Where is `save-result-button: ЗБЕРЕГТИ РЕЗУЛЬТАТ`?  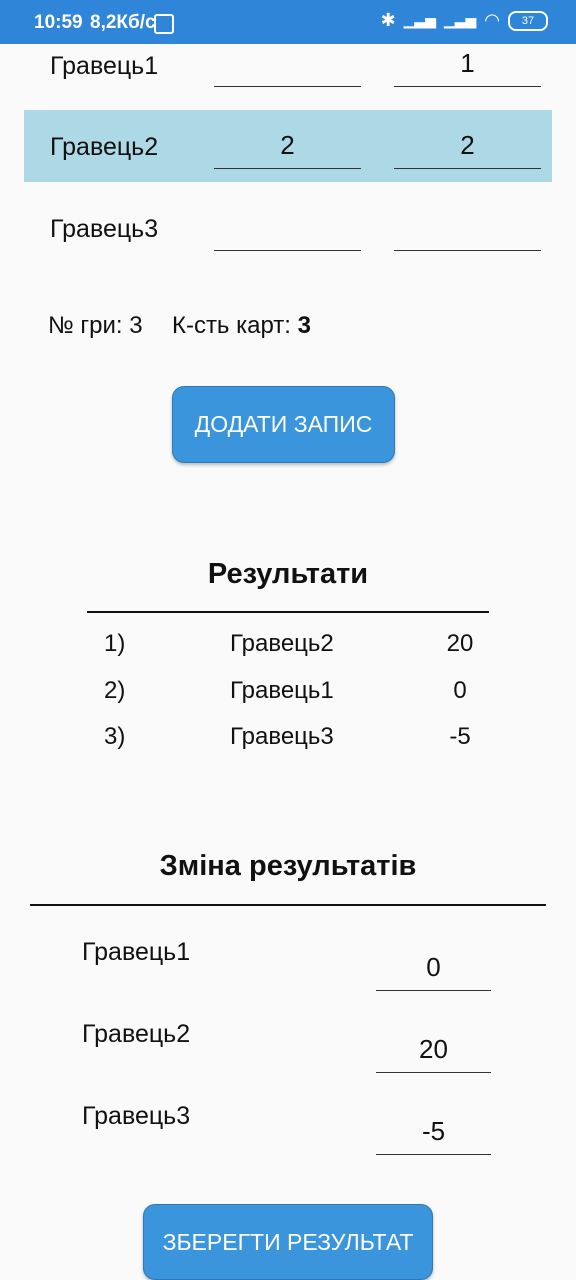
save-result-button: ЗБЕРЕГТИ РЕЗУЛЬТАТ is located at coordinates (288, 1242).